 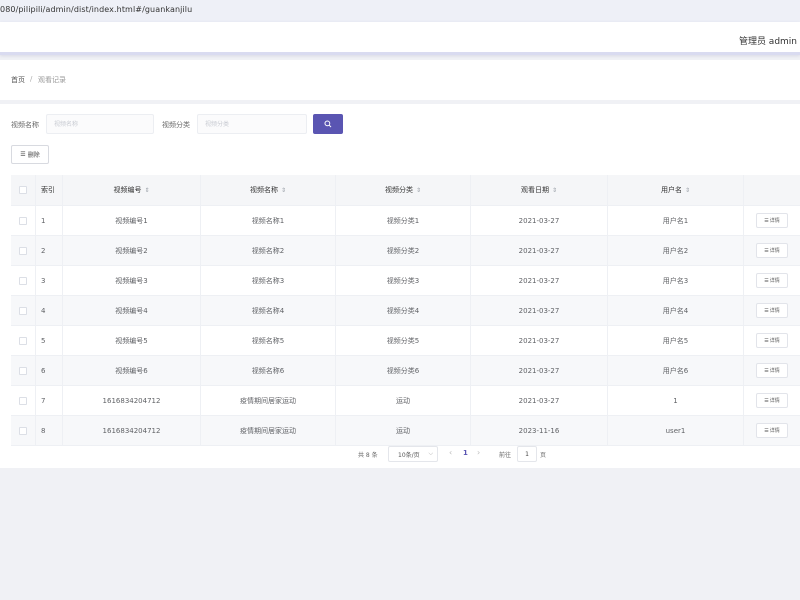 I want to click on cell-index: 7, so click(x=49, y=400).